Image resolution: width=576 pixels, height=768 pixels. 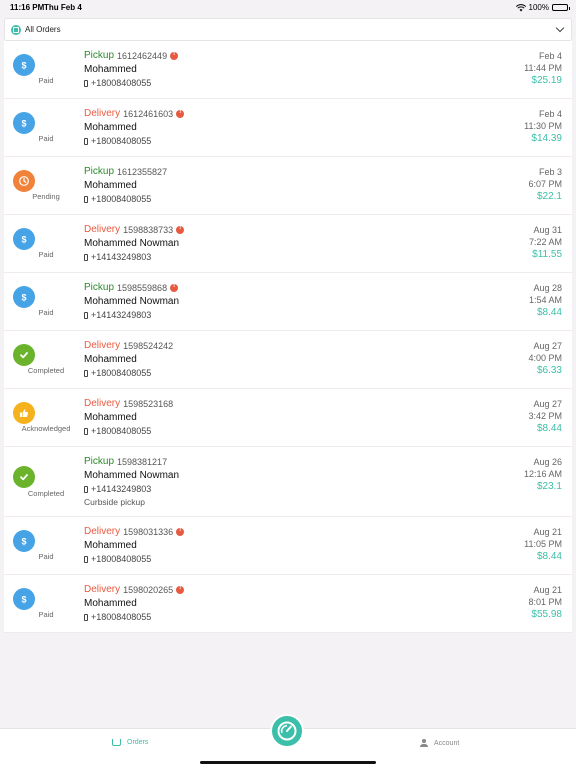 What do you see at coordinates (547, 346) in the screenshot?
I see `order-date: Aug 27` at bounding box center [547, 346].